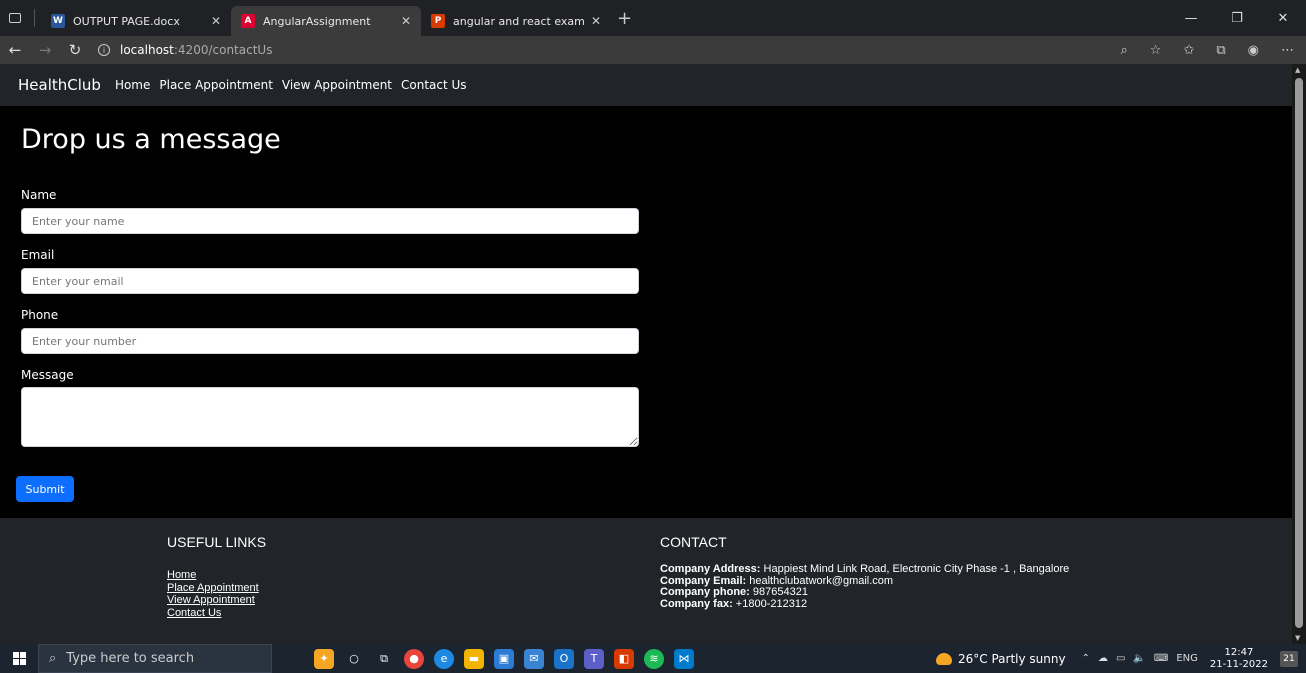  Describe the element at coordinates (317, 21) in the screenshot. I see `tab-label: AngularAssignment` at that location.